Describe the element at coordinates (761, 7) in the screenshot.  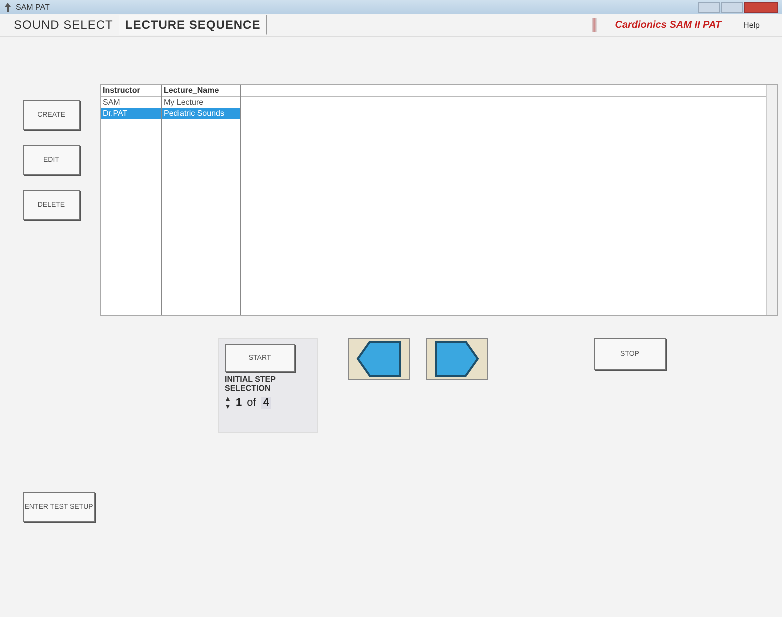
I see `close-button` at that location.